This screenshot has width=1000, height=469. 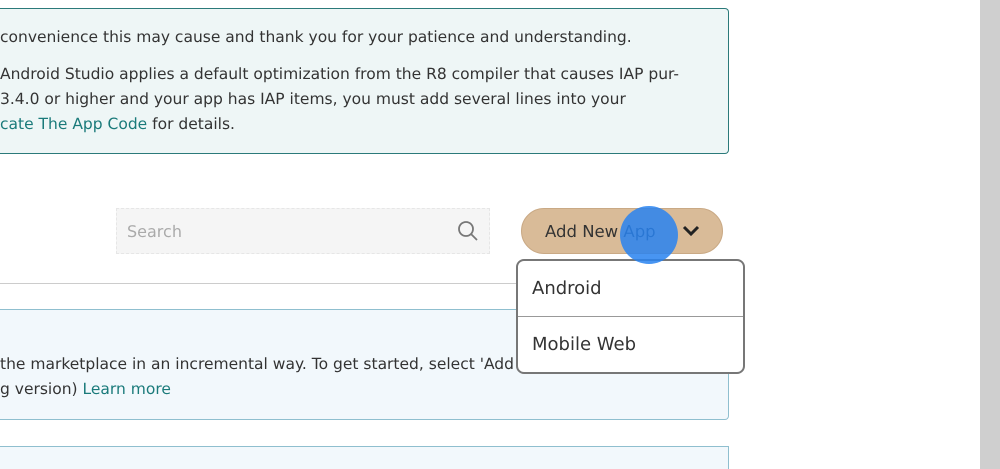 I want to click on notice-text: cate The App Code for details., so click(x=118, y=124).